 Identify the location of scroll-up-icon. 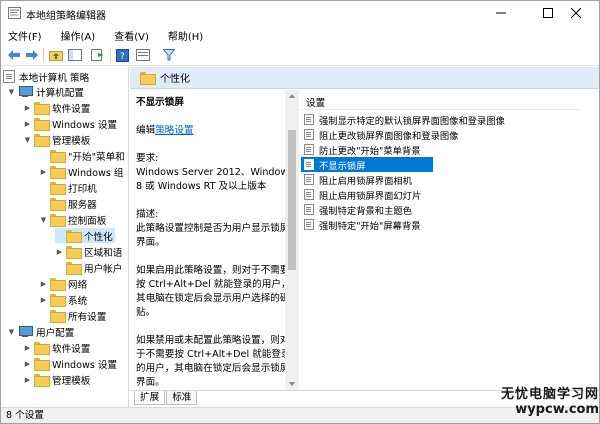
(292, 96).